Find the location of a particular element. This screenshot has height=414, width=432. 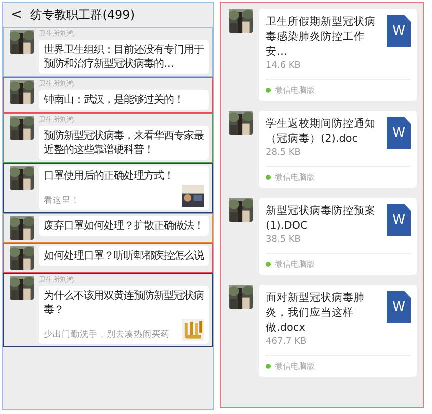

file-card: 卫生所假期新型冠状病毒感染肺炎防控工作安… 14.6 KB W 微信电脑版 is located at coordinates (338, 55).